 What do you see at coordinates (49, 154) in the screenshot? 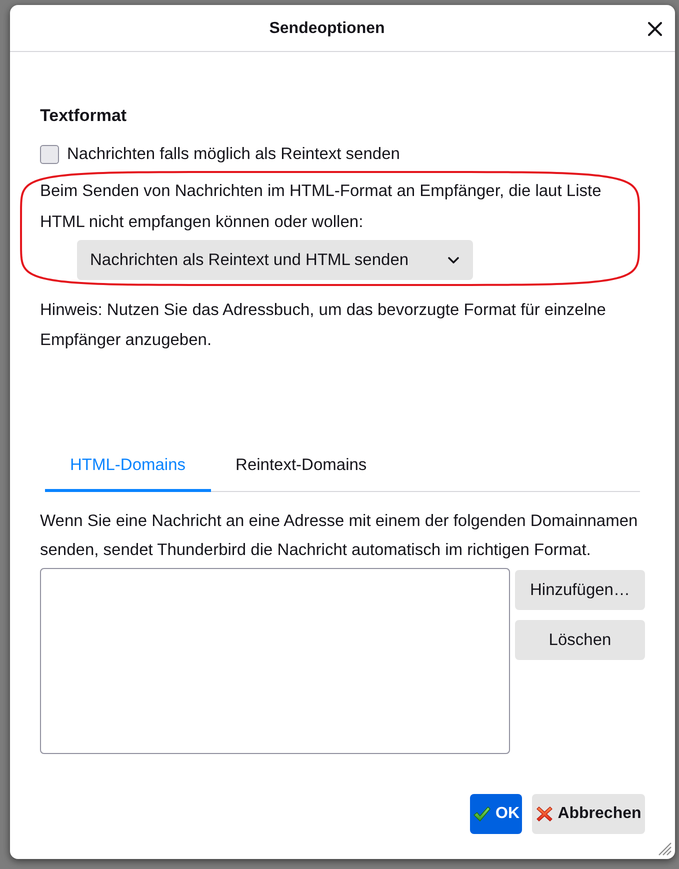
I see `checkbox` at bounding box center [49, 154].